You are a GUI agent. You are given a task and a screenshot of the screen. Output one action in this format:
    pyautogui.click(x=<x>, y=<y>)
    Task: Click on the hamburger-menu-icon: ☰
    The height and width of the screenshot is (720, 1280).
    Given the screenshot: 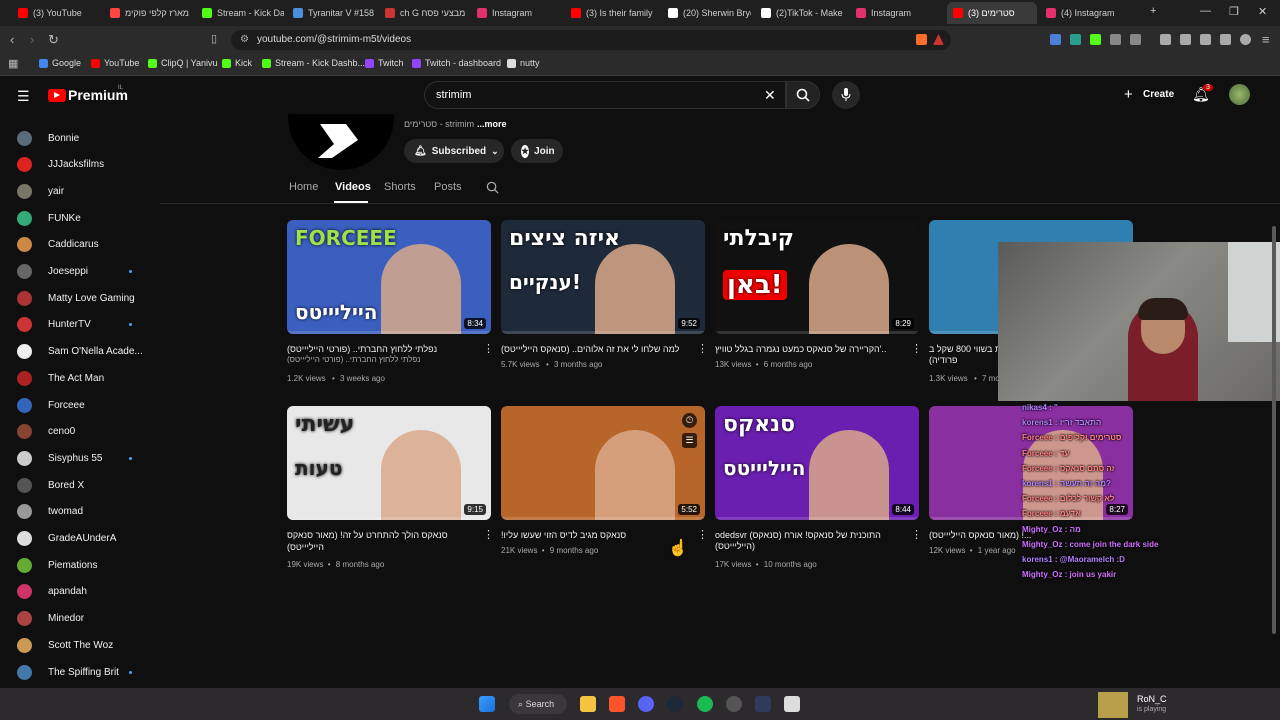 What is the action you would take?
    pyautogui.click(x=23, y=96)
    